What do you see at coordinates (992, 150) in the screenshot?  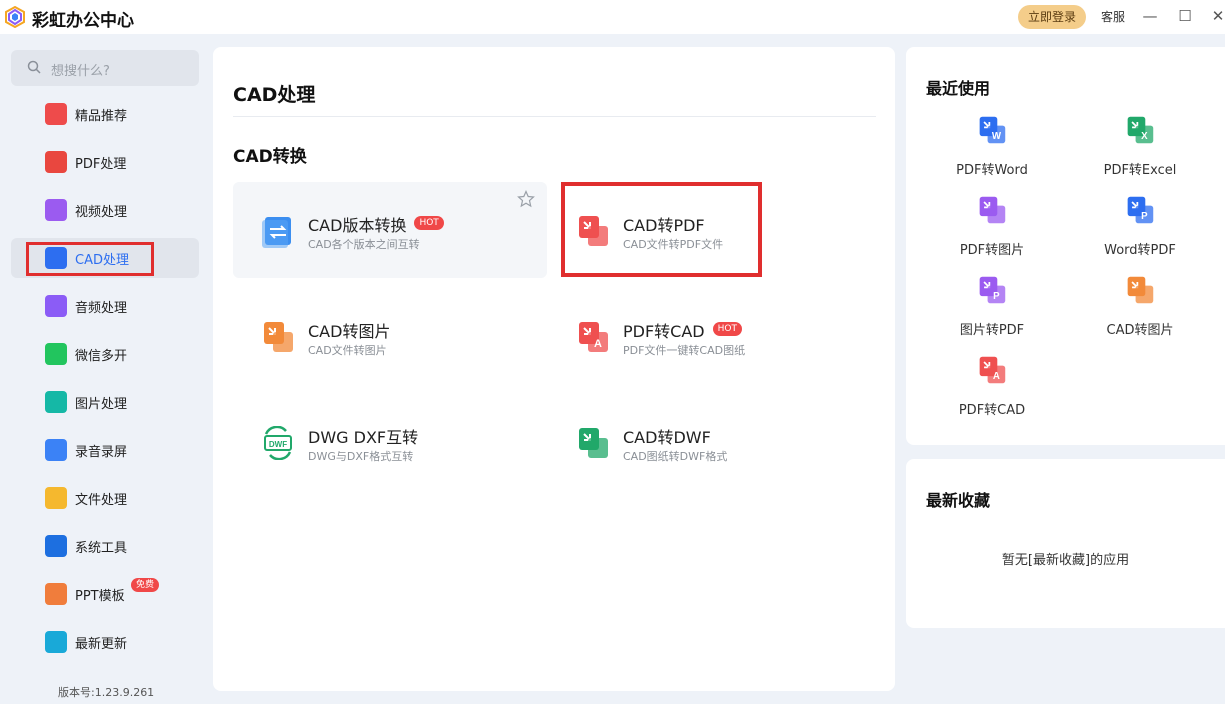 I see `recent-item-0: W PDF转Word` at bounding box center [992, 150].